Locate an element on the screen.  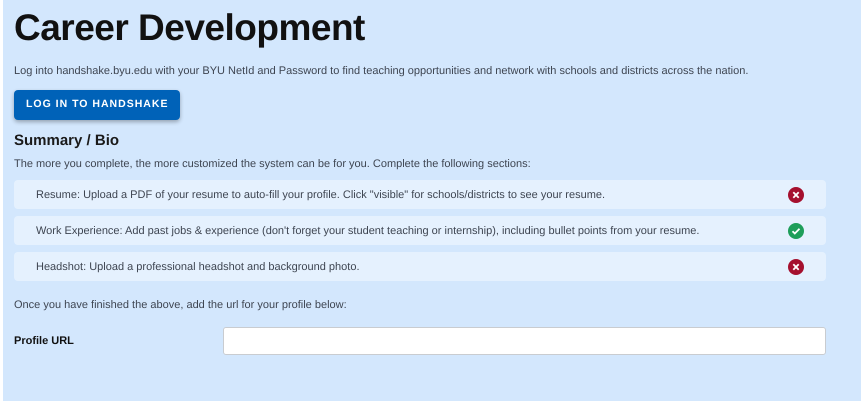
checklist-text: Resume: Upload a PDF of your resume to auto-fill your profile. Click "visible" for schools/districts to see your resume. is located at coordinates (321, 195).